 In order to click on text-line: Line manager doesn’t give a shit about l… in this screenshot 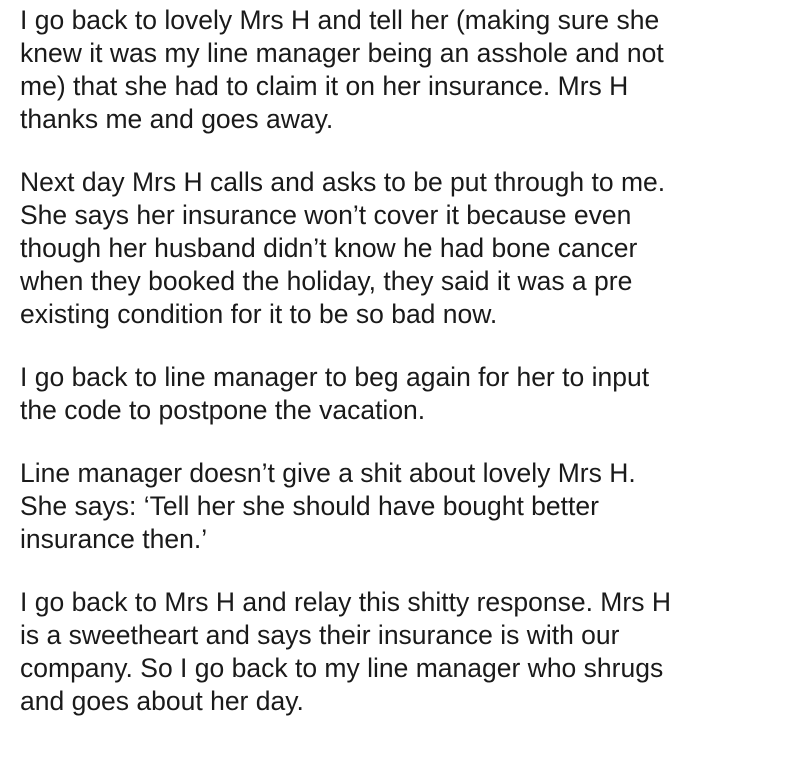, I will do `click(328, 473)`.